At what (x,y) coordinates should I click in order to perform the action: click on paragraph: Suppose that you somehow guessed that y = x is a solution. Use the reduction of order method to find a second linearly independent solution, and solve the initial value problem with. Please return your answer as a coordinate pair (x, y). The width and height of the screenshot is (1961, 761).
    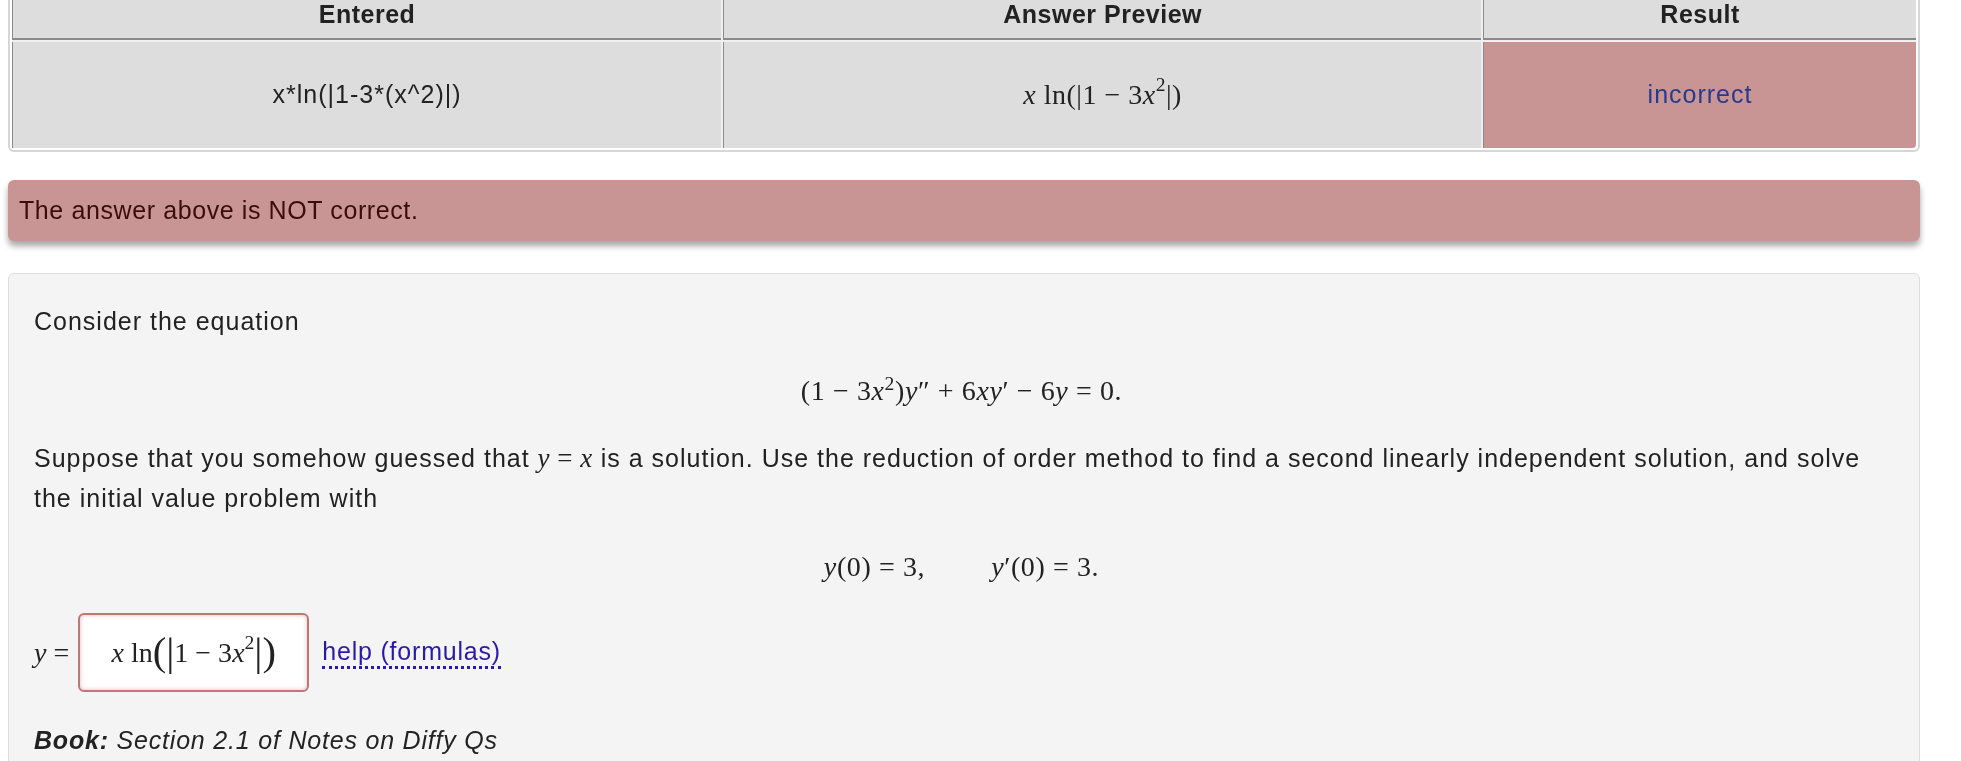
    Looking at the image, I should click on (948, 478).